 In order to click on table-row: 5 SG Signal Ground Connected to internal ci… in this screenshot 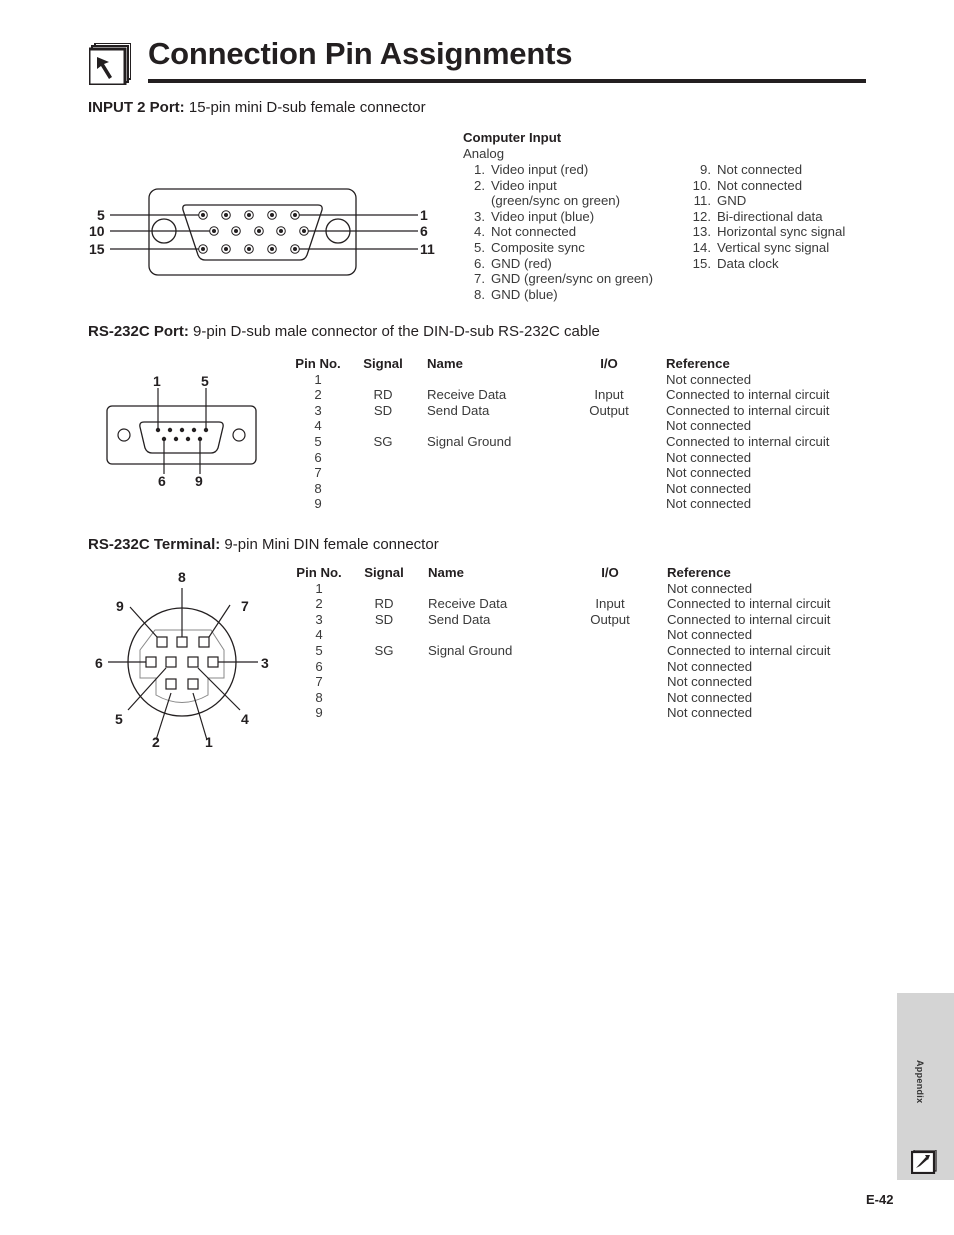, I will do `click(576, 651)`.